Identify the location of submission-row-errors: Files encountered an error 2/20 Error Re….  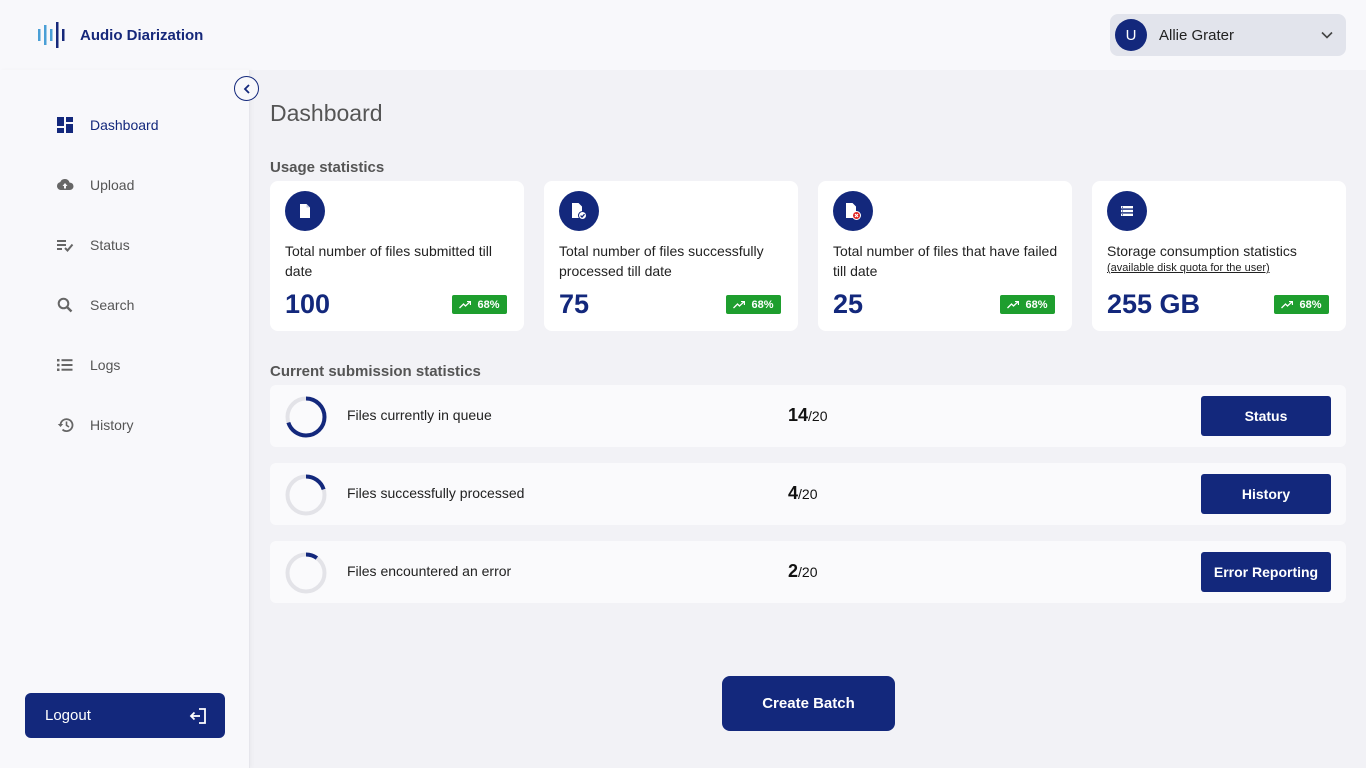
(808, 572).